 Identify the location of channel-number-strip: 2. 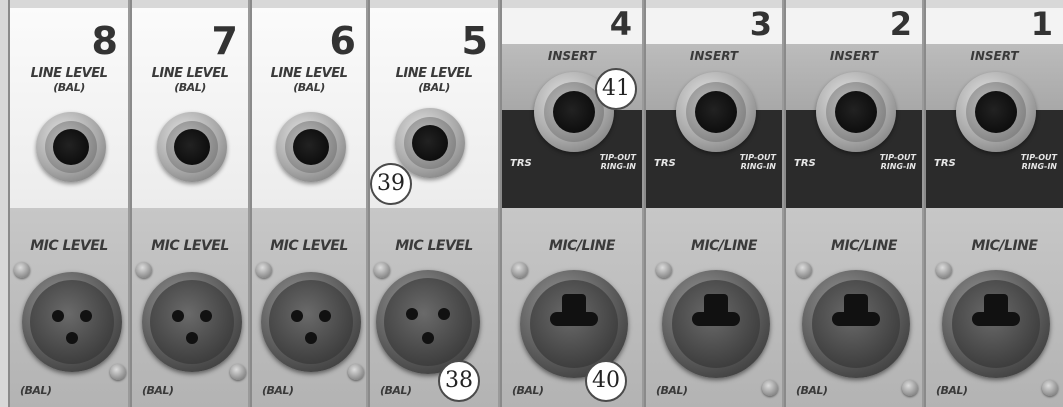
(854, 26).